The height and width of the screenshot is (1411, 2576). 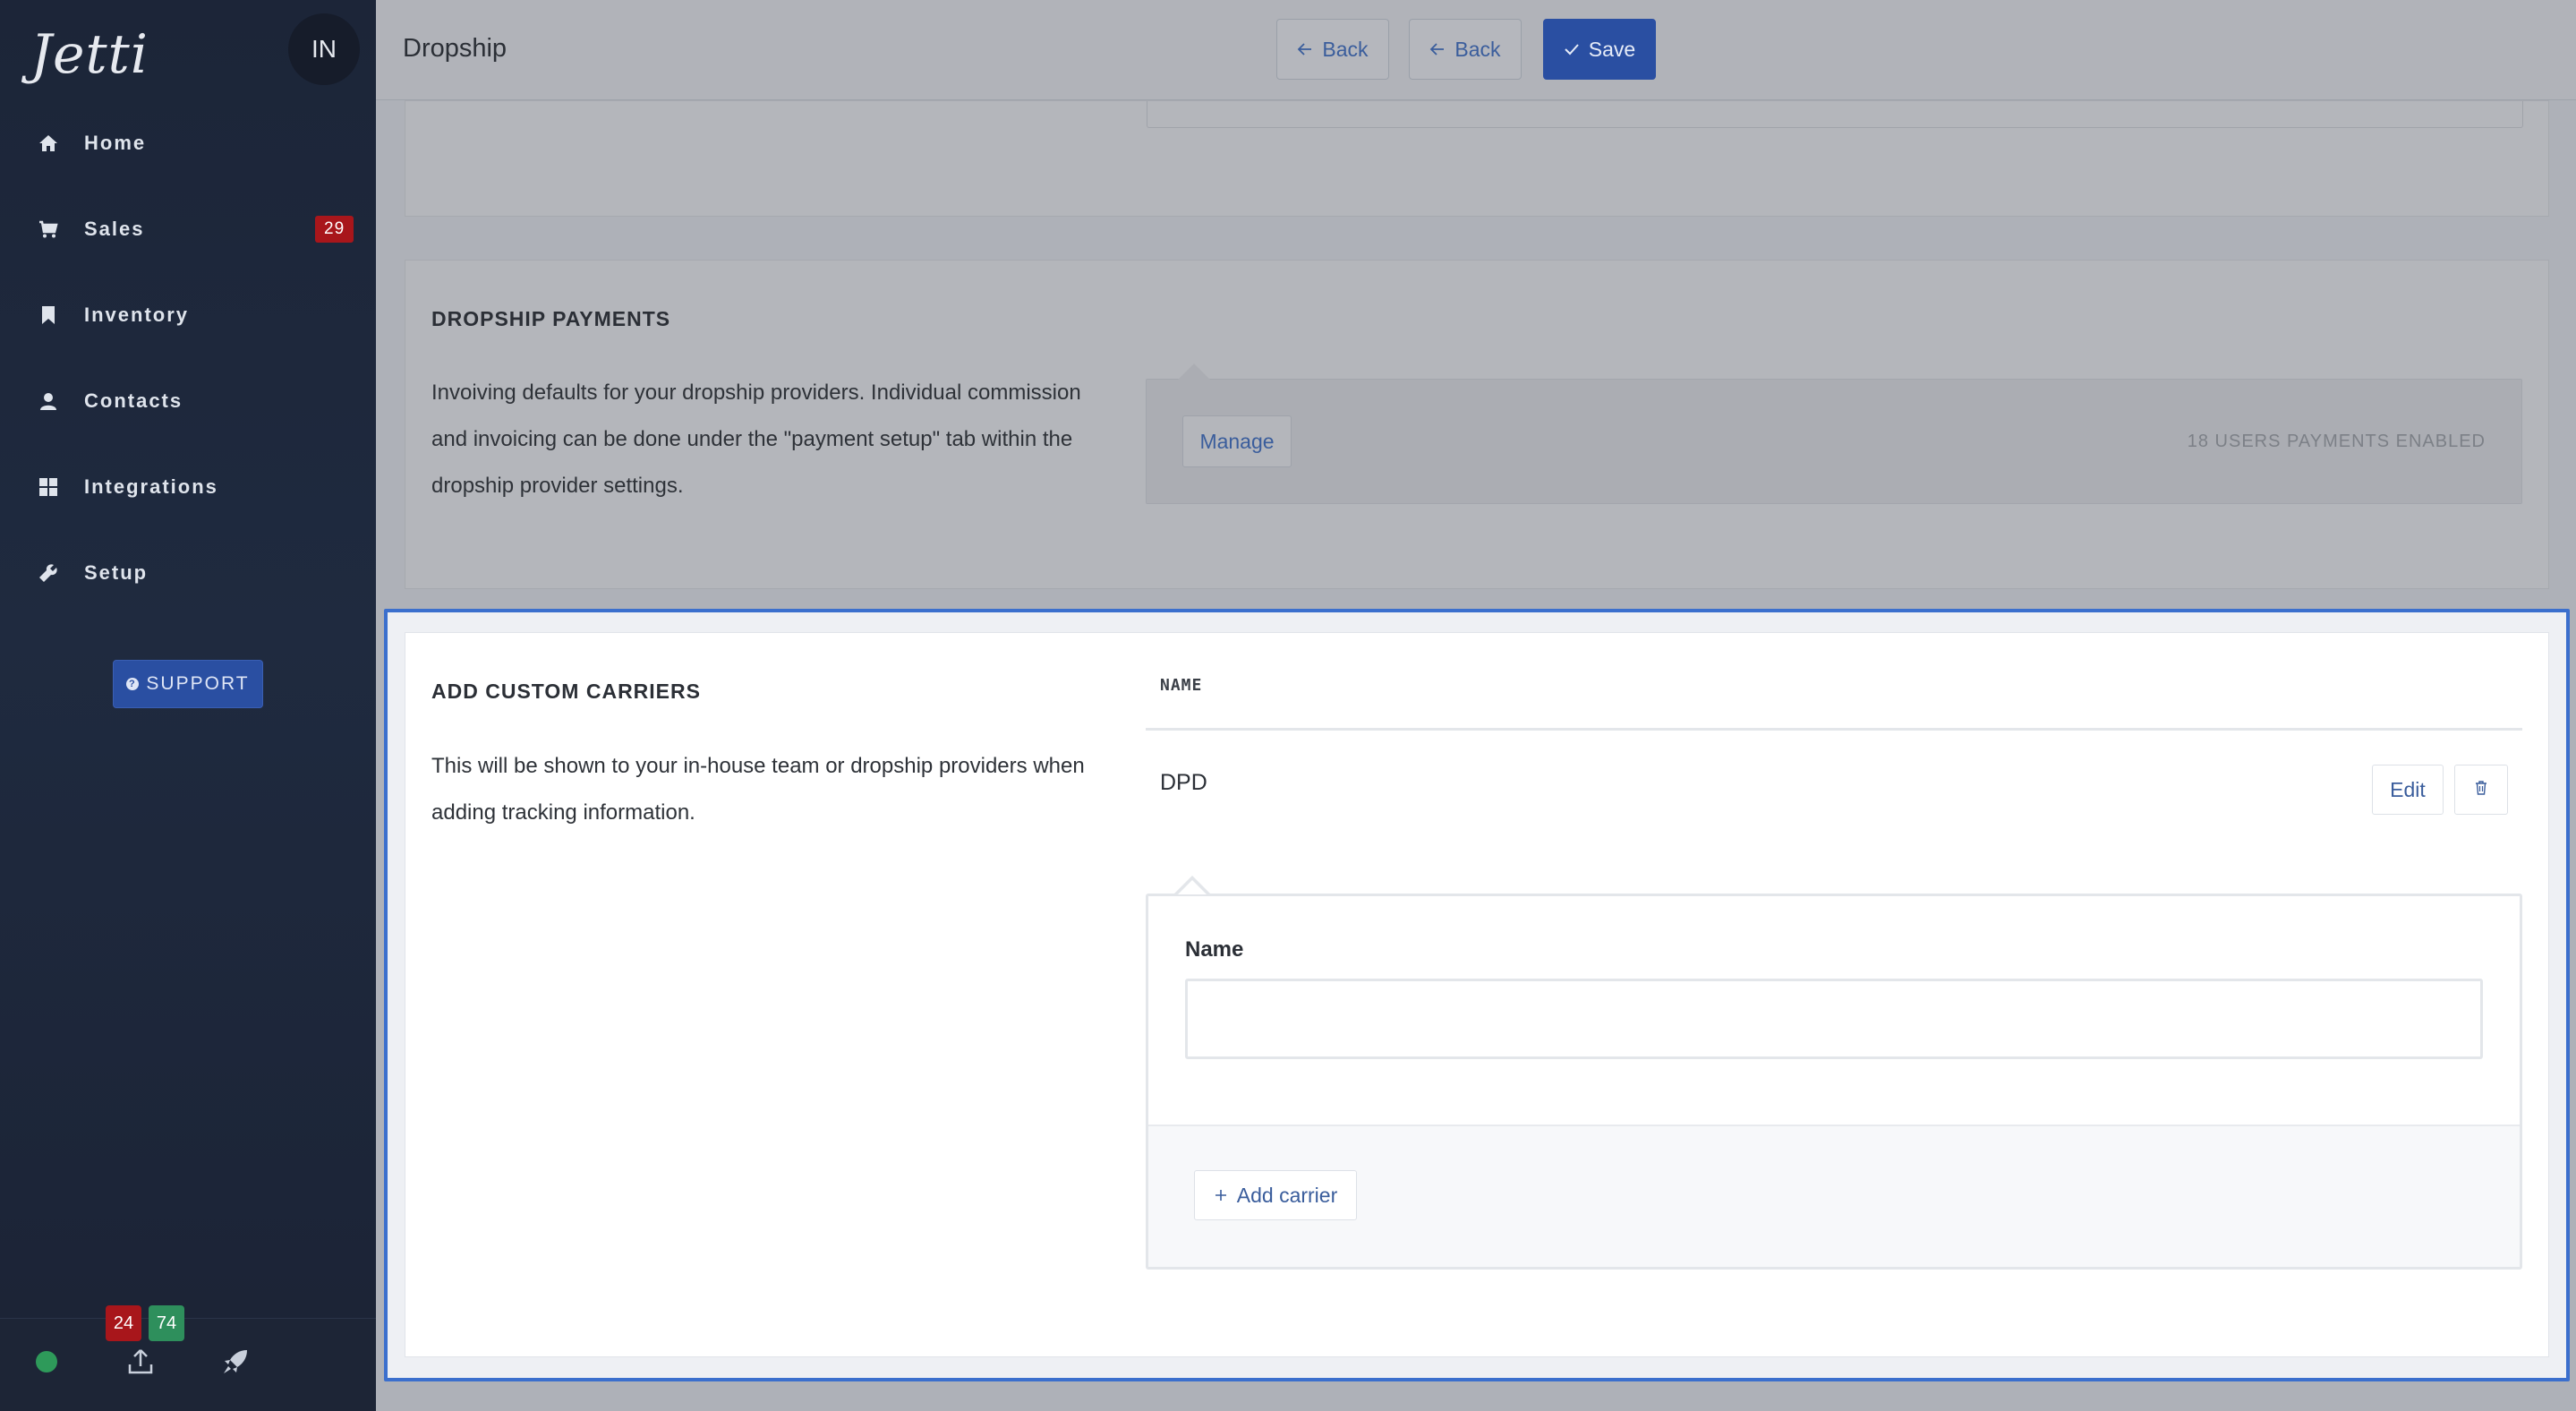 I want to click on sidebar-item-label: Home, so click(x=115, y=143).